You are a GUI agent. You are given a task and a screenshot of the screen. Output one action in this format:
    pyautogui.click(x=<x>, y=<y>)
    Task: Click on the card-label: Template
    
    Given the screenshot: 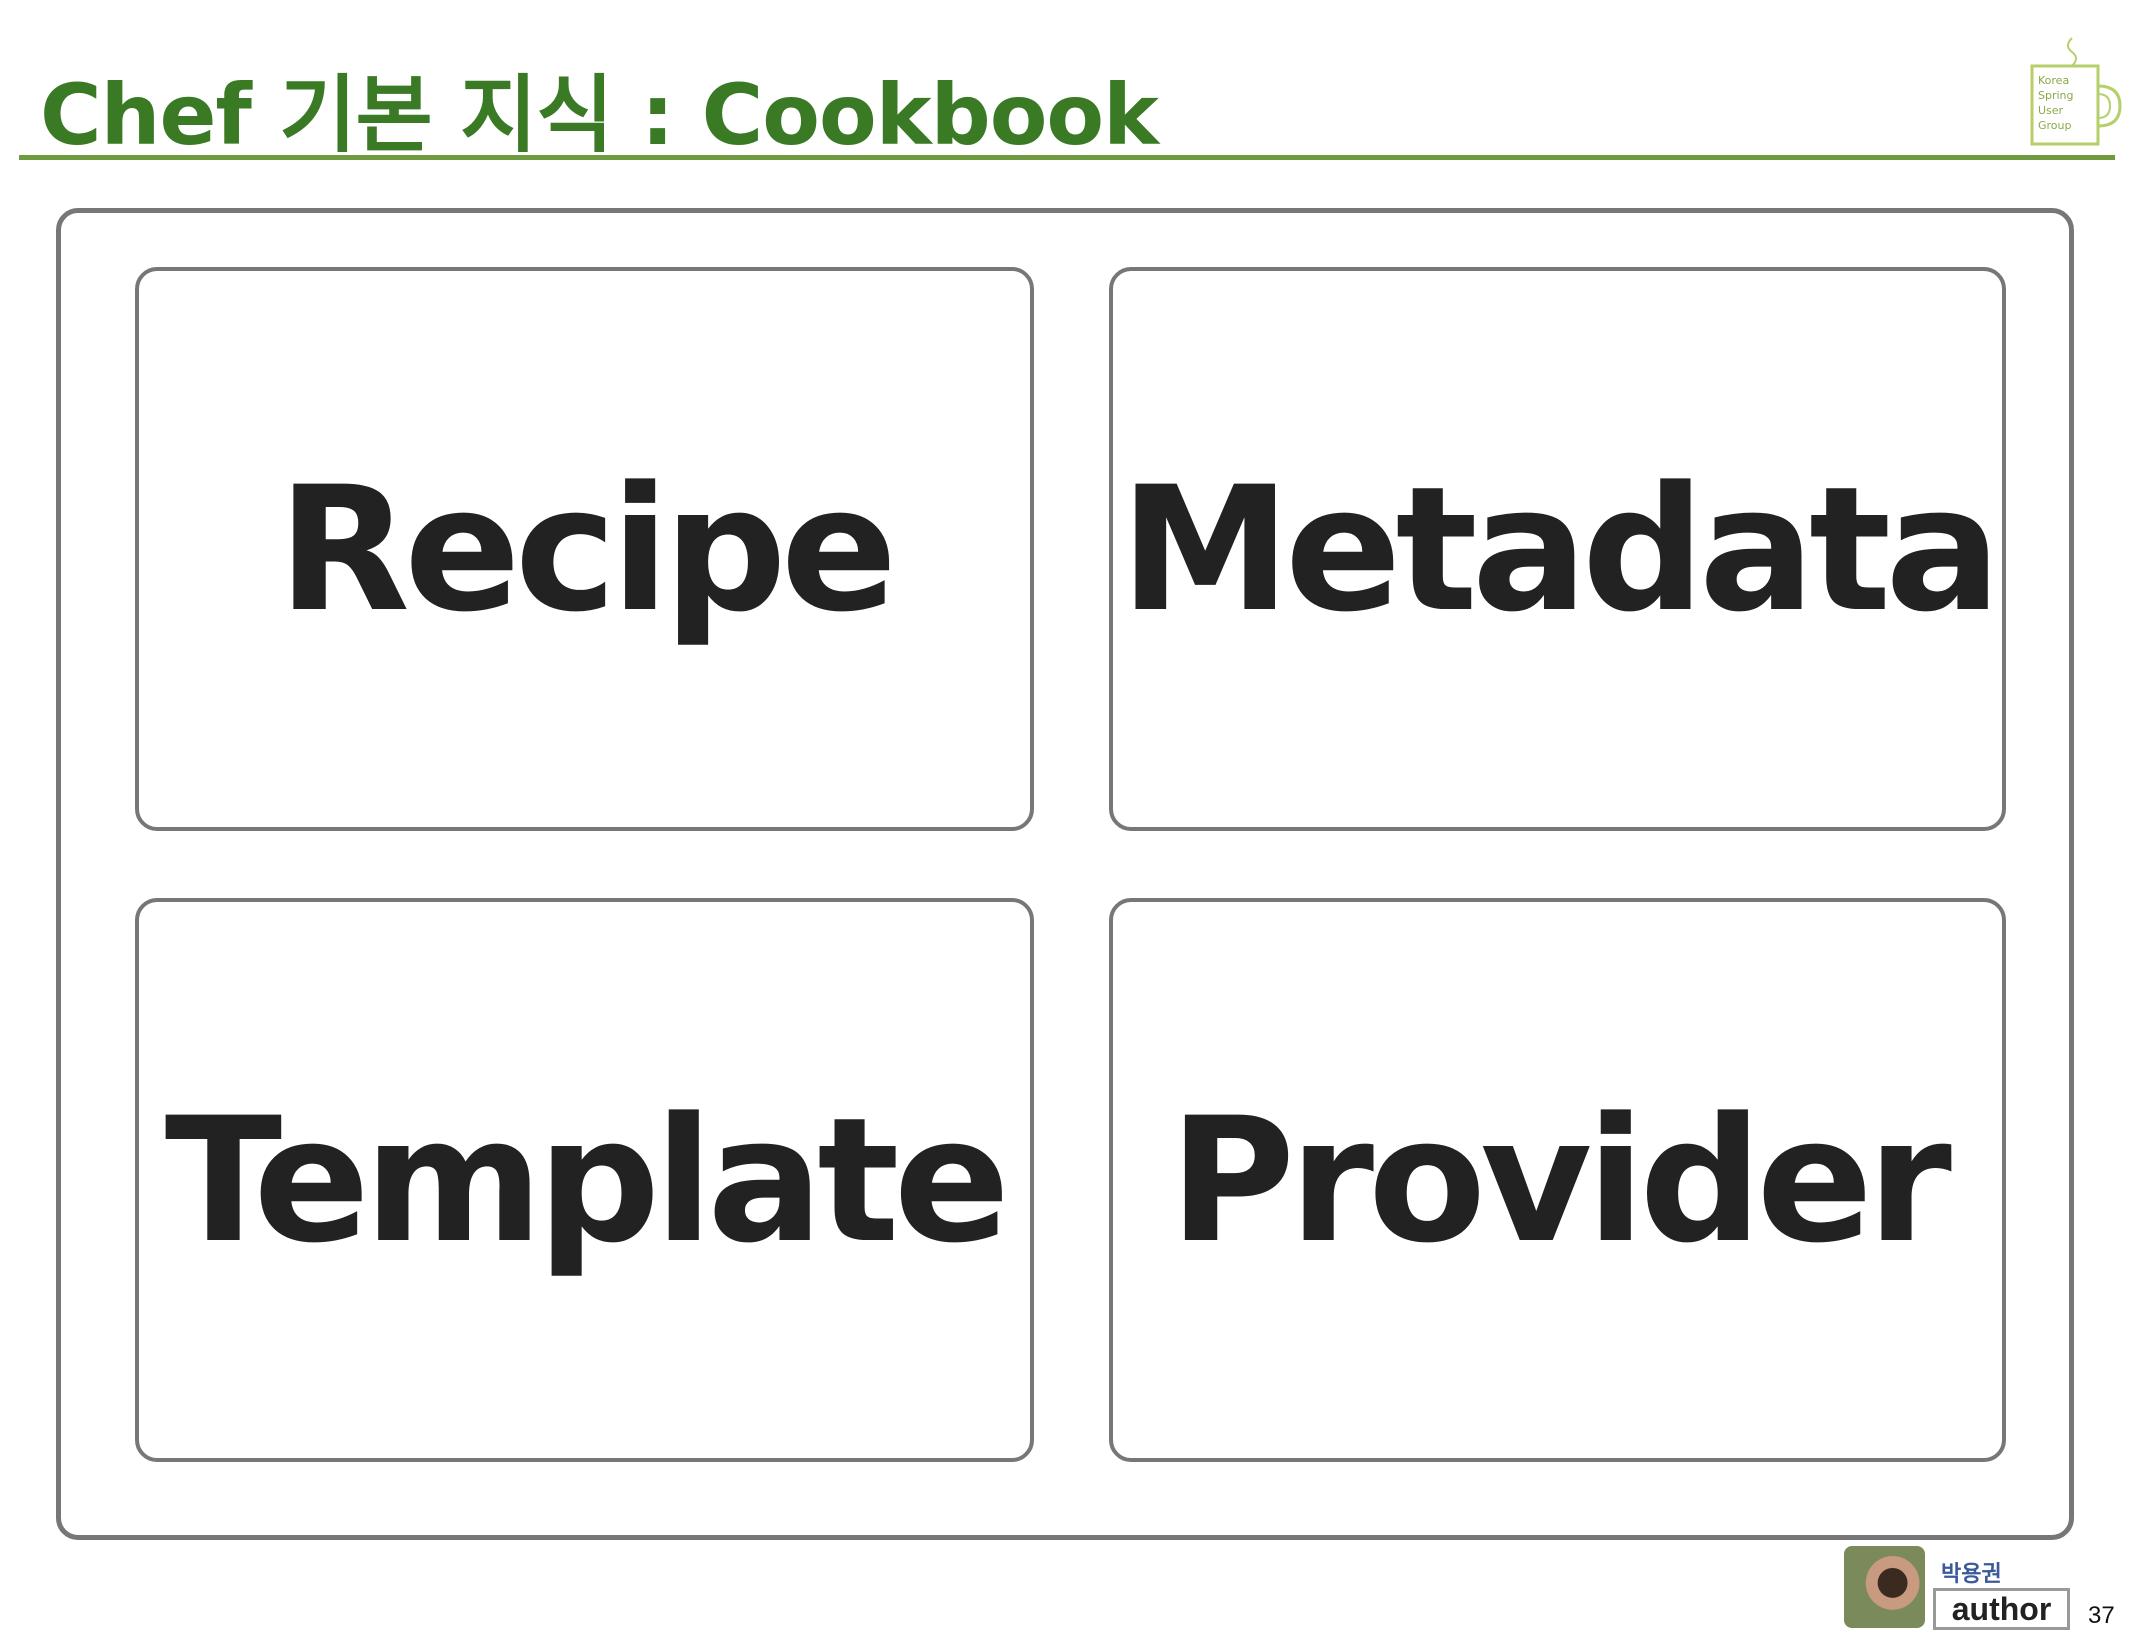 What is the action you would take?
    pyautogui.click(x=587, y=1180)
    